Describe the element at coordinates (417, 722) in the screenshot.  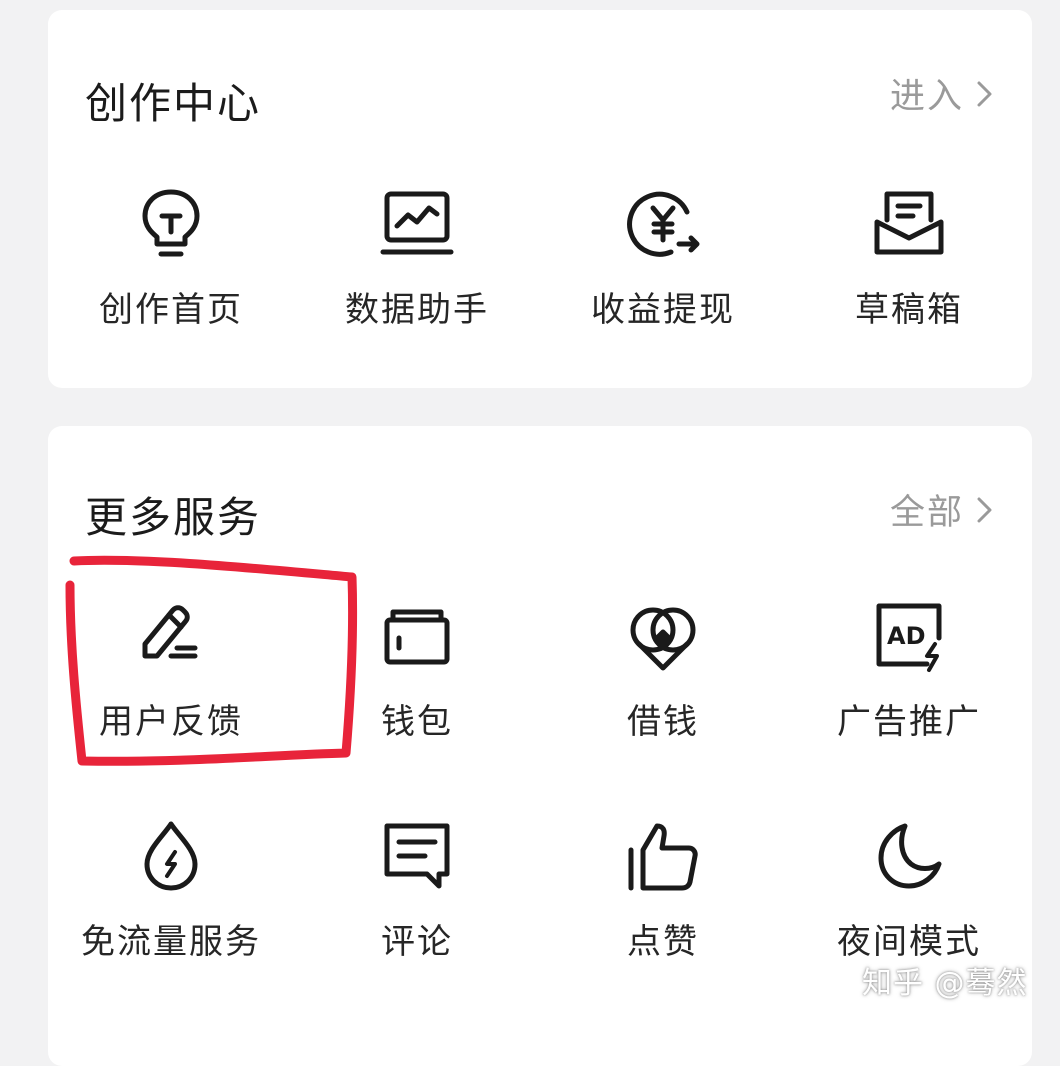
I see `item-label: 钱包` at that location.